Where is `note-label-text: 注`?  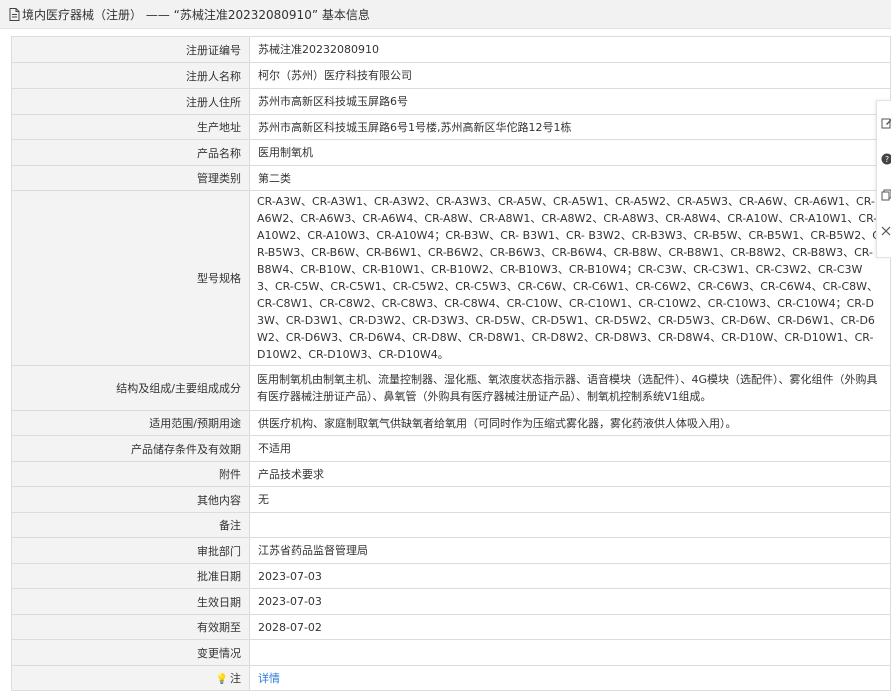 note-label-text: 注 is located at coordinates (235, 678).